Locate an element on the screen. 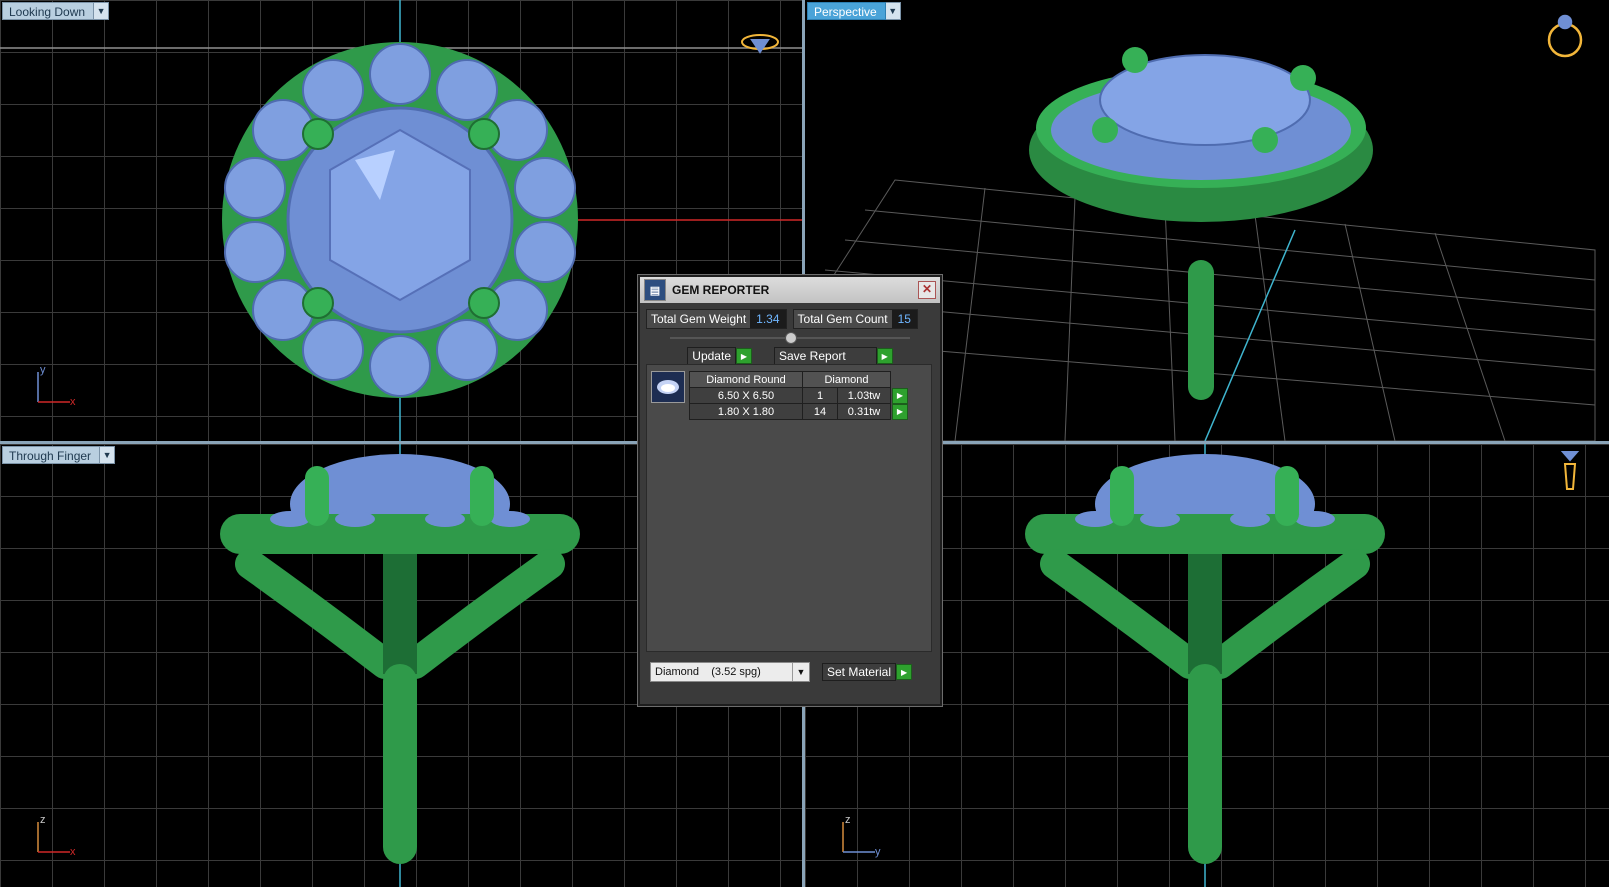  gem-weight: 0.31tw is located at coordinates (864, 411).